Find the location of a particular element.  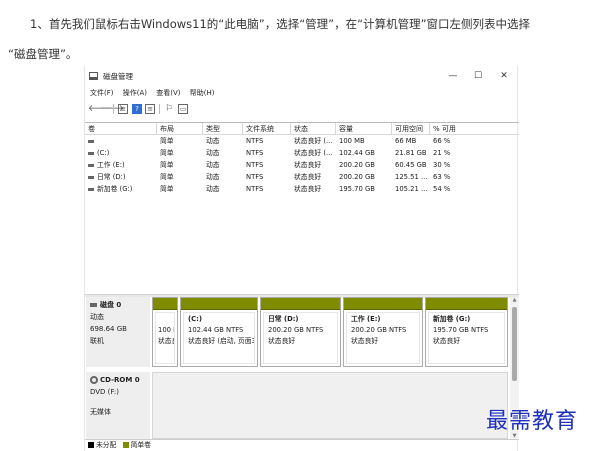

cdrom-0-empty-area is located at coordinates (330, 405).